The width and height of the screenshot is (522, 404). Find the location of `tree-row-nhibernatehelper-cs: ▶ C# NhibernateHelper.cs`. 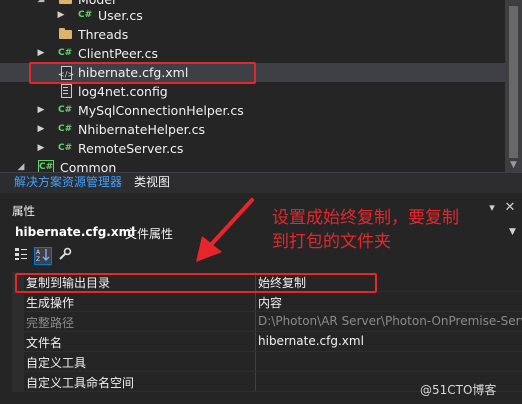

tree-row-nhibernatehelper-cs: ▶ C# NhibernateHelper.cs is located at coordinates (252, 129).